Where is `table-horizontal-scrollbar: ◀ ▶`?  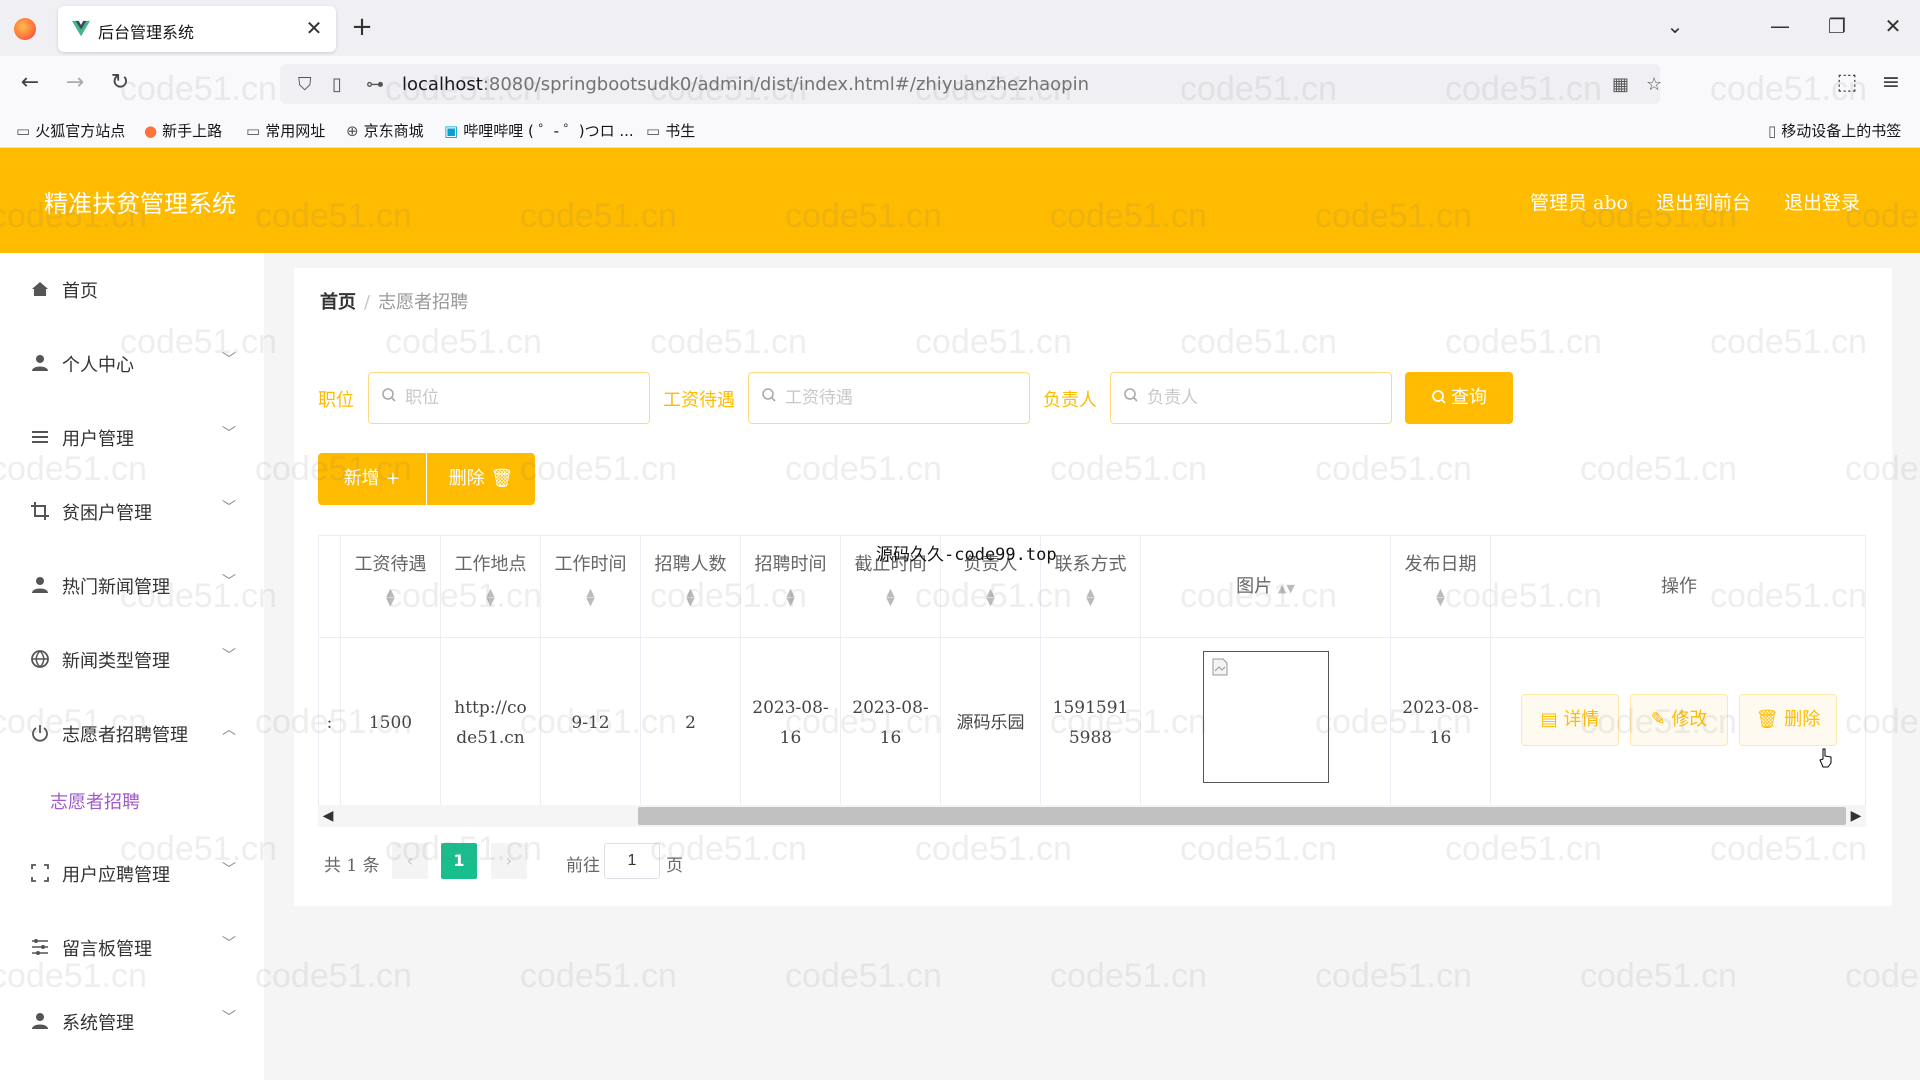 table-horizontal-scrollbar: ◀ ▶ is located at coordinates (1092, 816).